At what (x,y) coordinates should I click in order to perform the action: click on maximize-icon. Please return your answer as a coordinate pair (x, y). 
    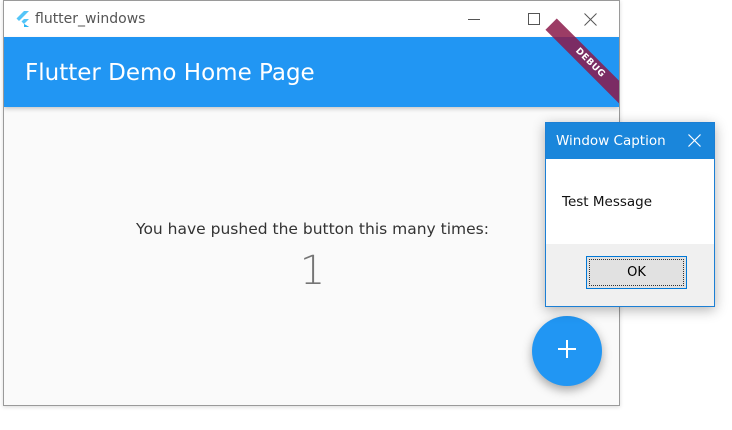
    Looking at the image, I should click on (534, 19).